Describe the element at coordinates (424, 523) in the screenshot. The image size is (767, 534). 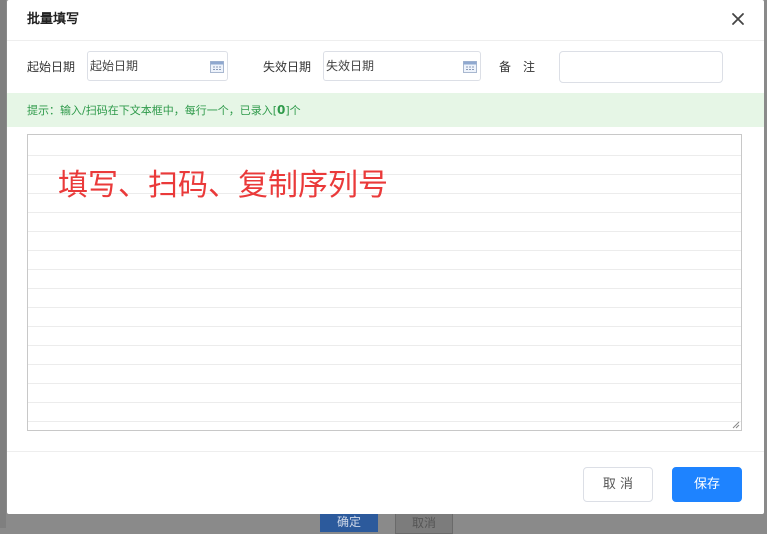
I see `background-cancel-button: 取消` at that location.